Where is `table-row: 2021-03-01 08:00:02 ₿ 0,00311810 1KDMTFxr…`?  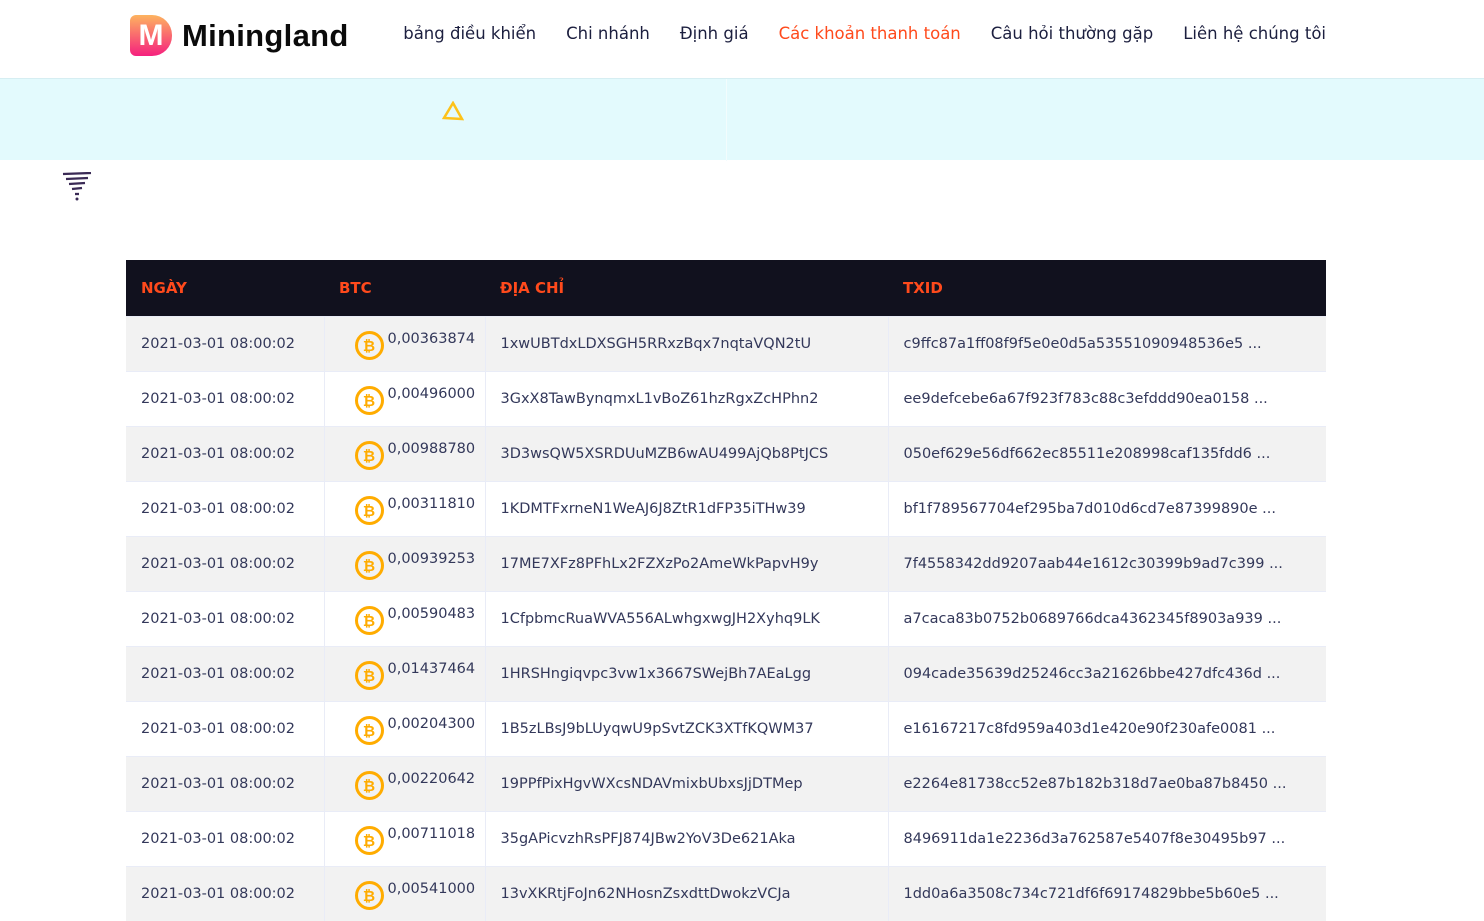 table-row: 2021-03-01 08:00:02 ₿ 0,00311810 1KDMTFxr… is located at coordinates (726, 508).